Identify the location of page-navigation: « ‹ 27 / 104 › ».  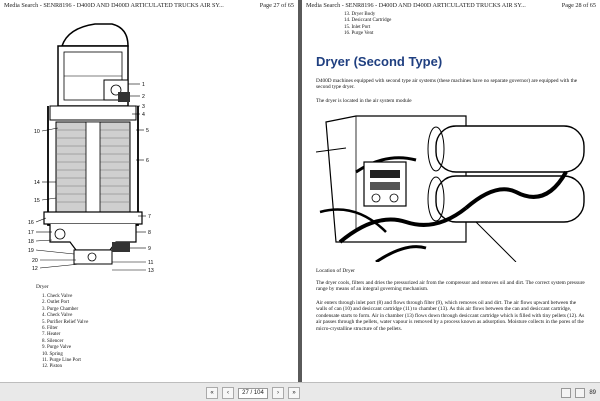
(253, 393).